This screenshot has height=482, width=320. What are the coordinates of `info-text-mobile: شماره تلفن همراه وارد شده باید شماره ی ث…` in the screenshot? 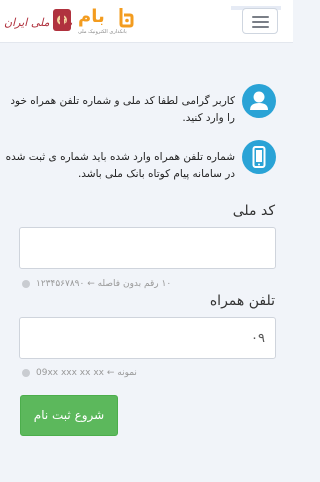 It's located at (120, 165).